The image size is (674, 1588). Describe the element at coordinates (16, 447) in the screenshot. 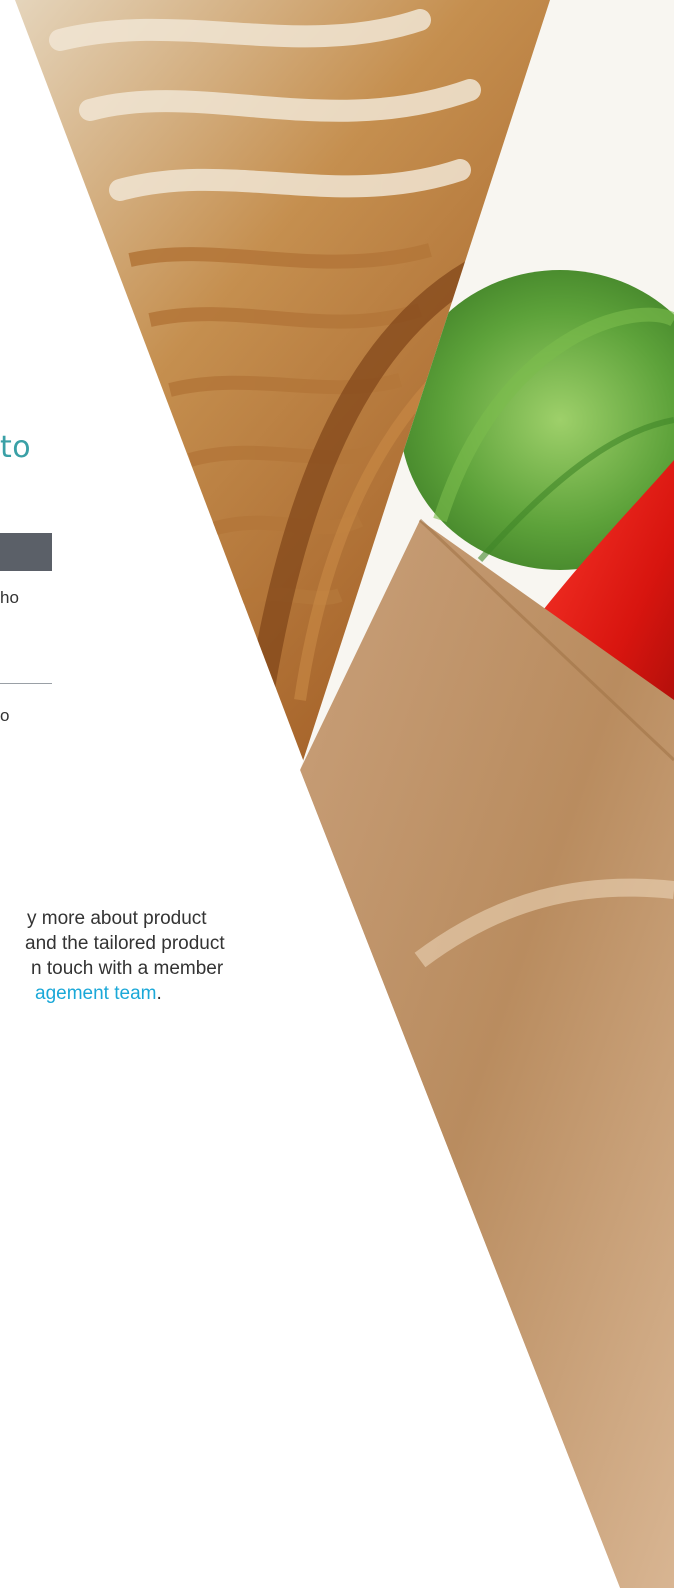

I see `section-heading: to` at that location.